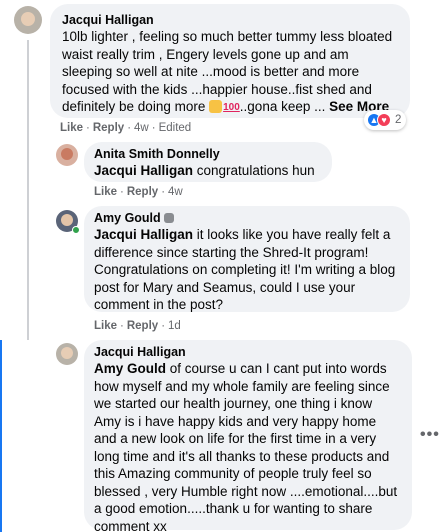  I want to click on edited-label: Edited, so click(175, 128).